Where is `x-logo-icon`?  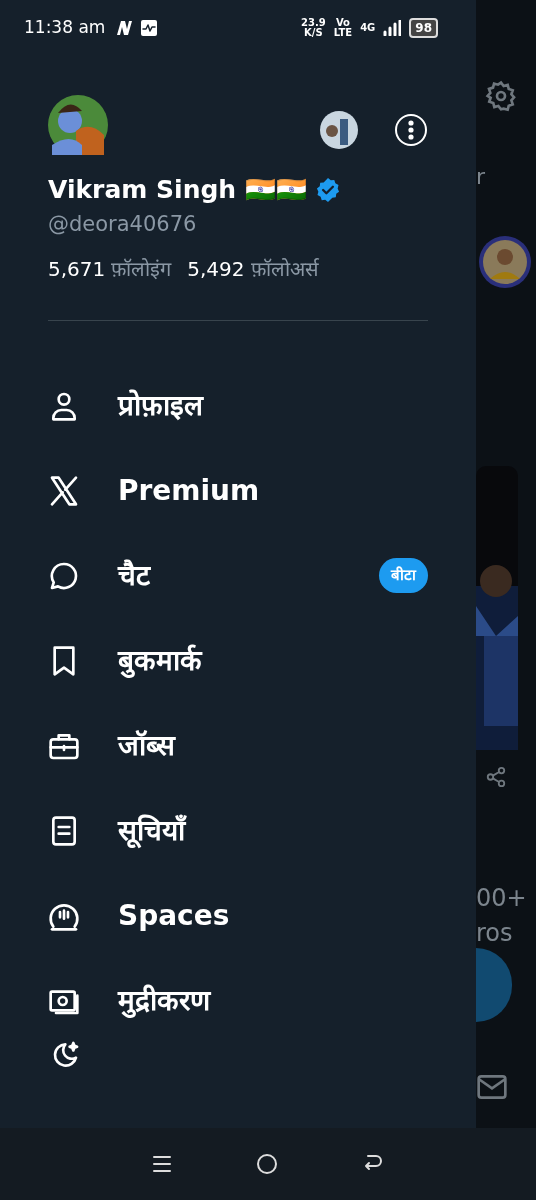
x-logo-icon is located at coordinates (64, 490).